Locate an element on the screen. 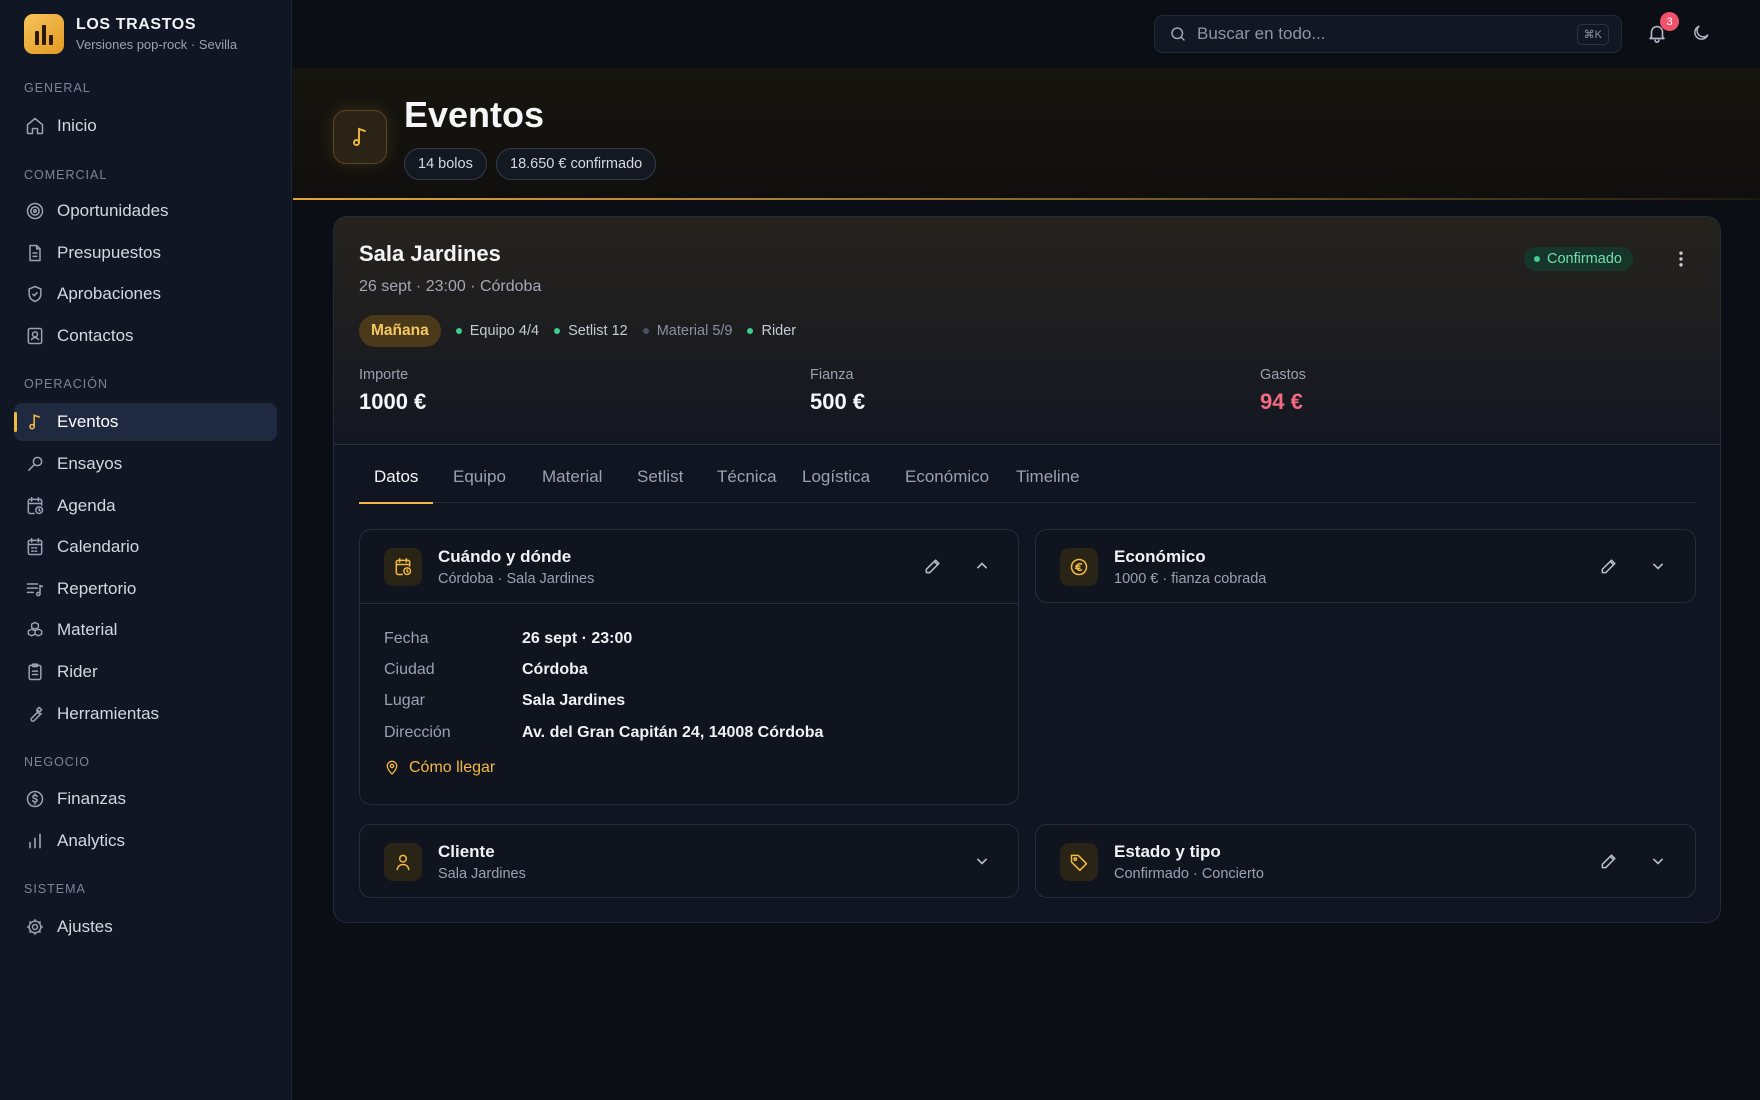 The height and width of the screenshot is (1100, 1760). bar-chart-logo-icon is located at coordinates (44, 34).